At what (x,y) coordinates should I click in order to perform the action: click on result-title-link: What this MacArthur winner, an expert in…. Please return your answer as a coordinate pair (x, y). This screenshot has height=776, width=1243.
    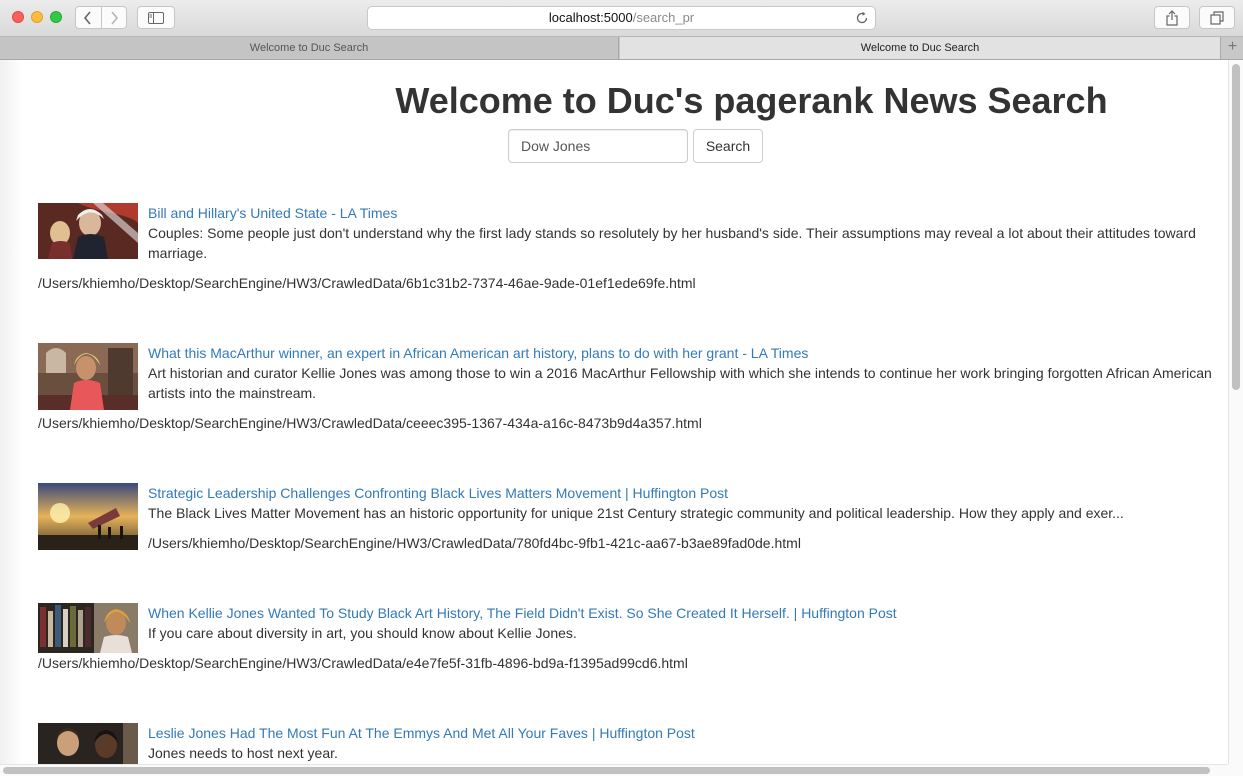
    Looking at the image, I should click on (478, 353).